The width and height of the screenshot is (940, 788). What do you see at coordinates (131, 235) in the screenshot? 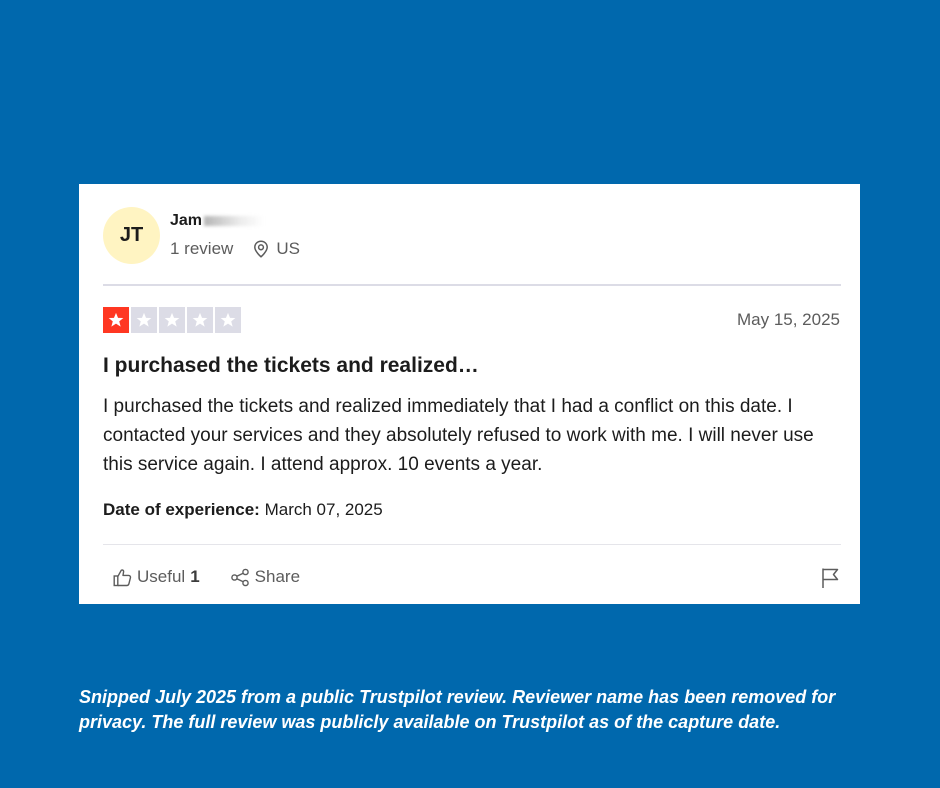
I see `avatar: JT` at bounding box center [131, 235].